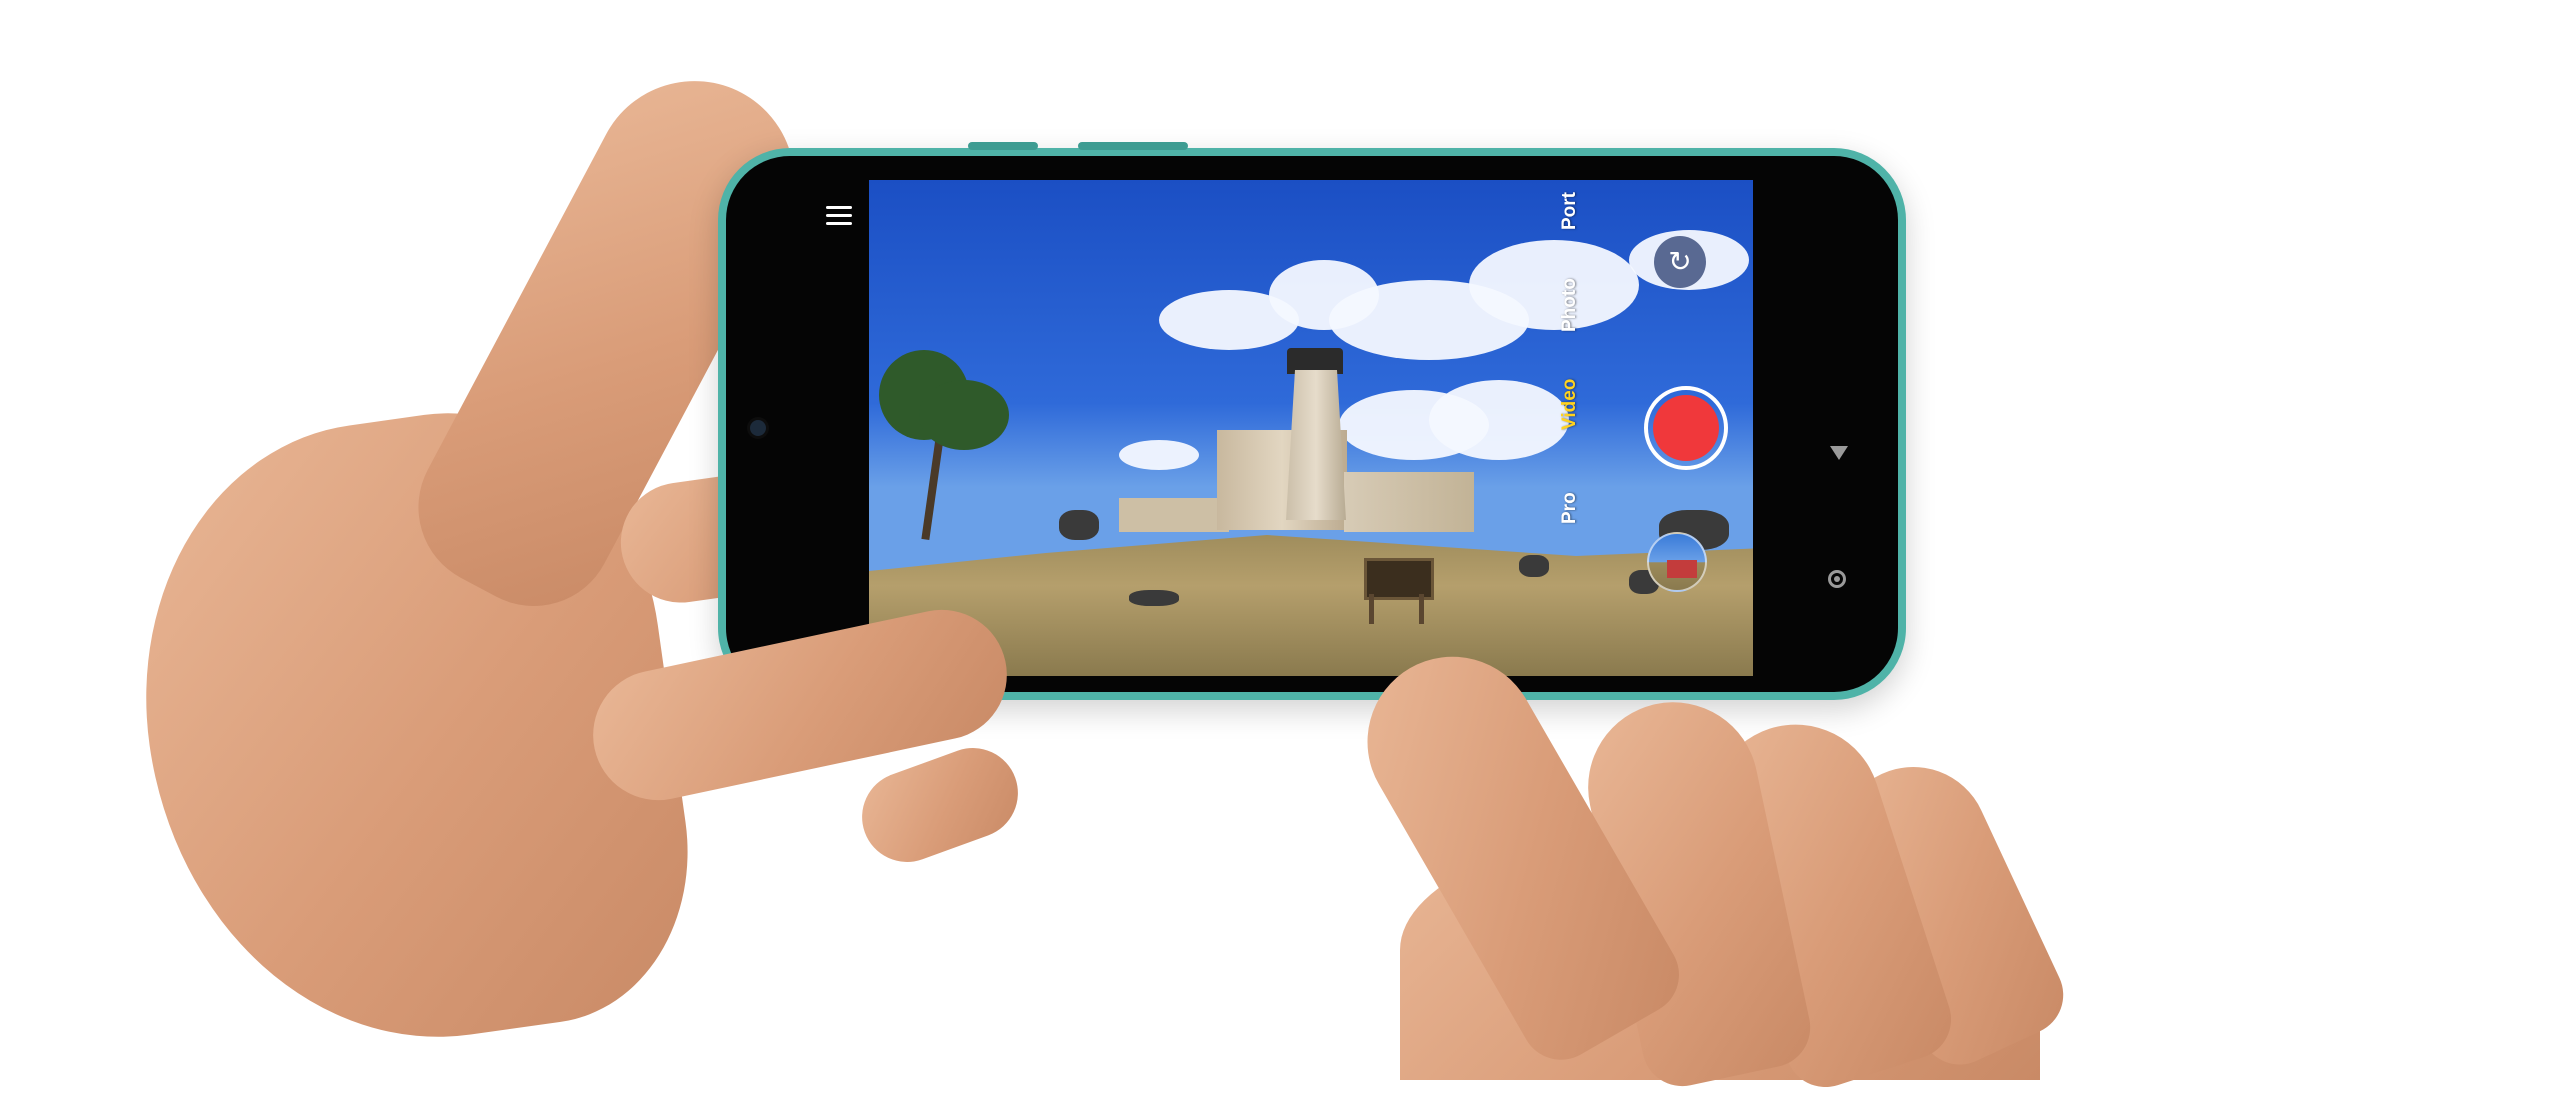  What do you see at coordinates (1839, 453) in the screenshot?
I see `back-triangle-icon` at bounding box center [1839, 453].